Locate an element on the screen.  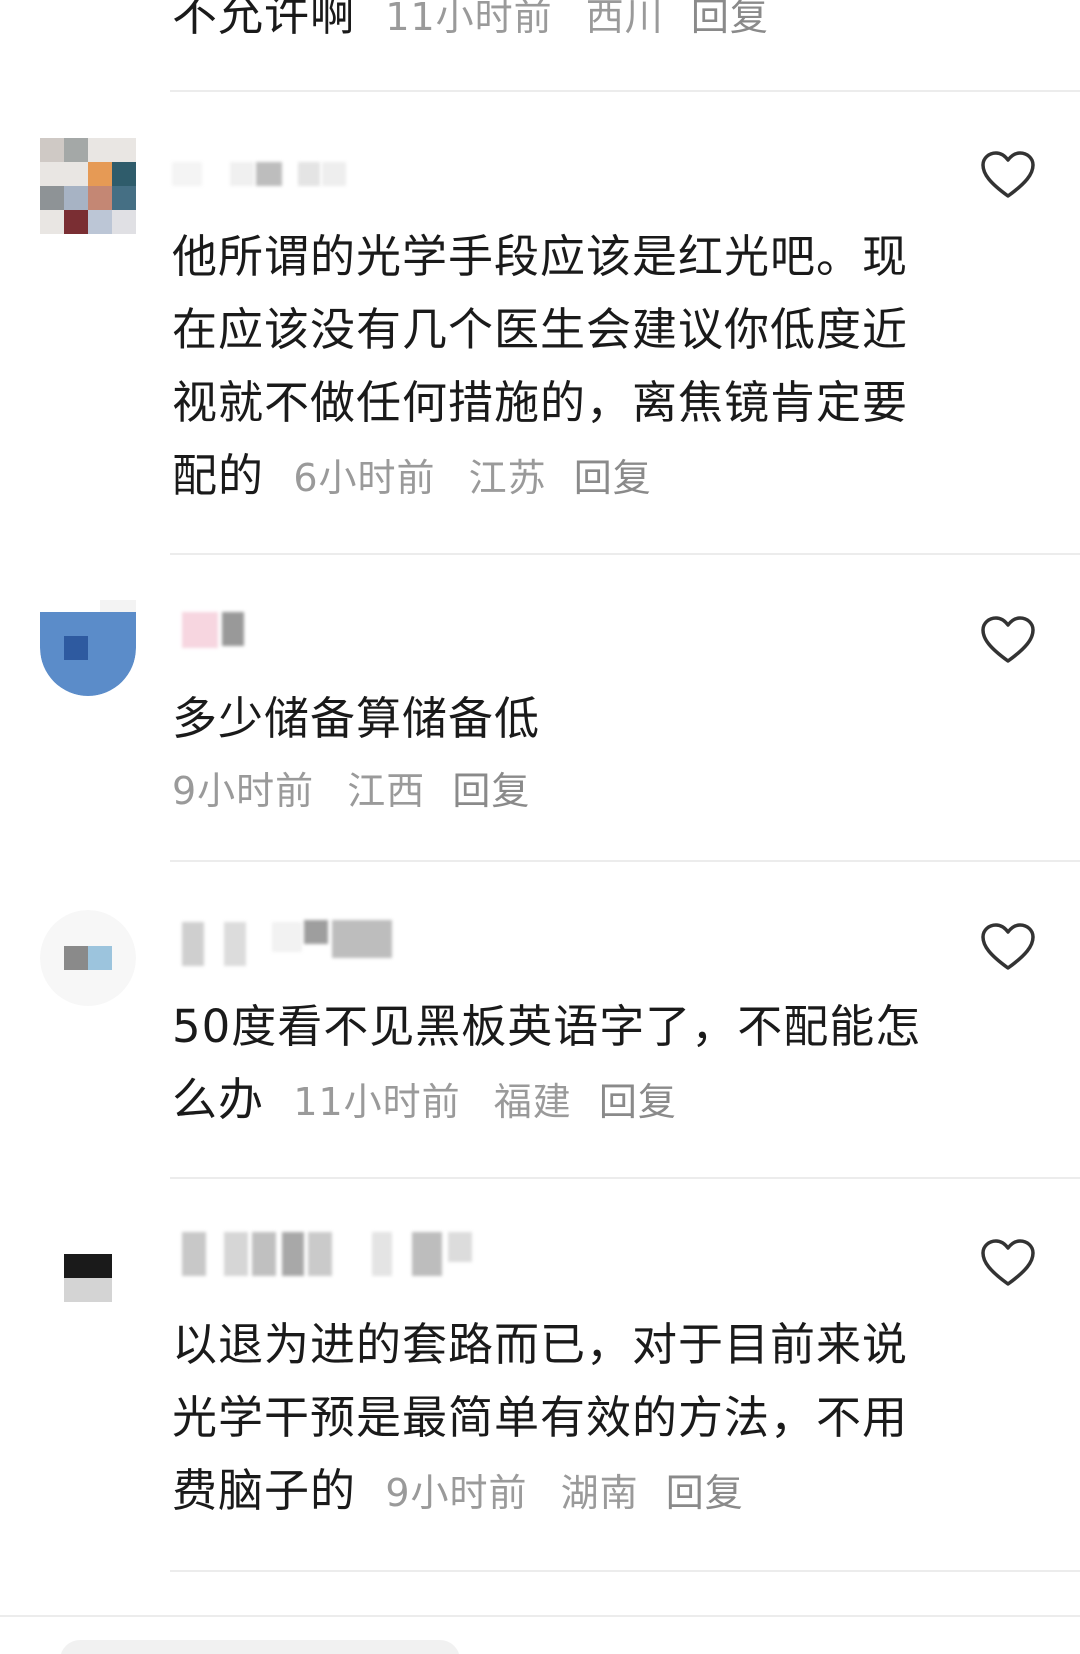
comment-meta: 11小时前 西川 回复 is located at coordinates (570, 19).